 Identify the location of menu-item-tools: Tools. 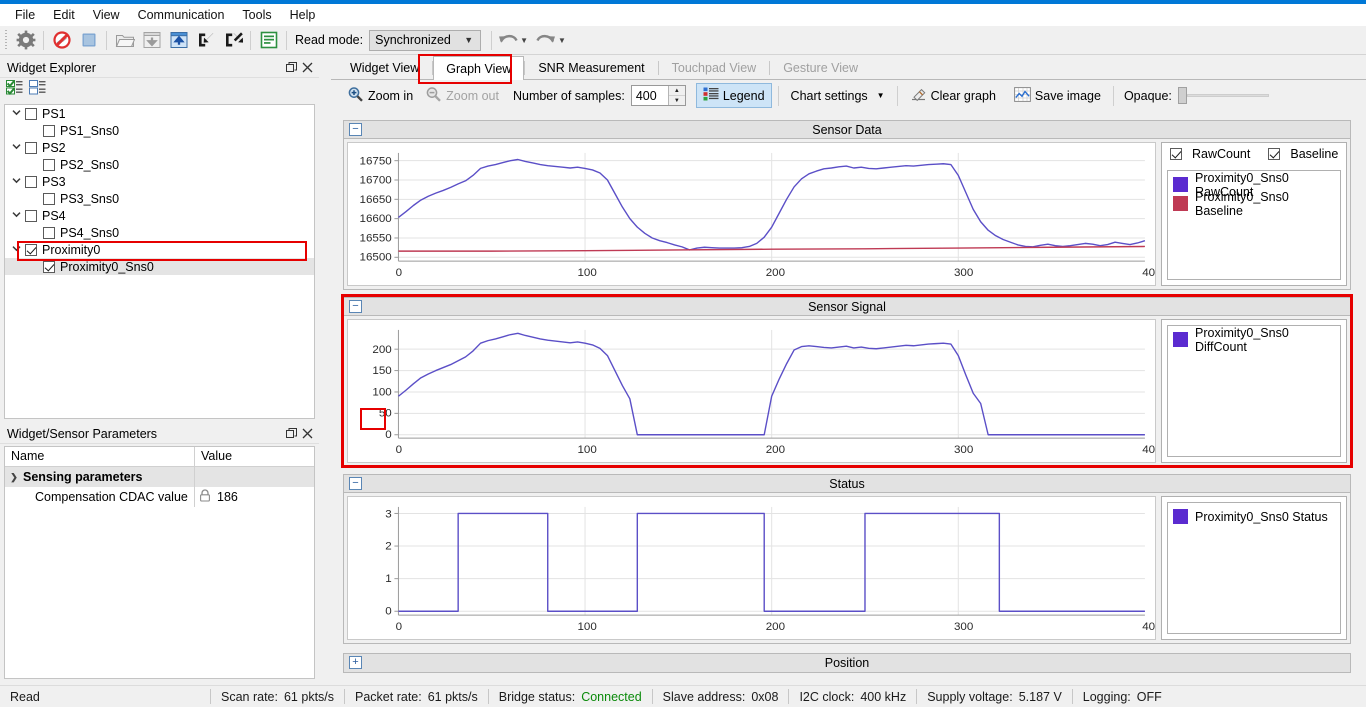
(256, 15).